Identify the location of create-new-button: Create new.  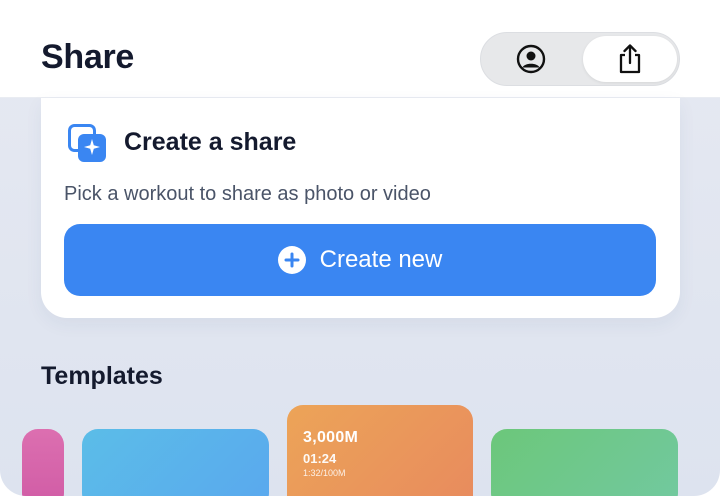
(360, 260).